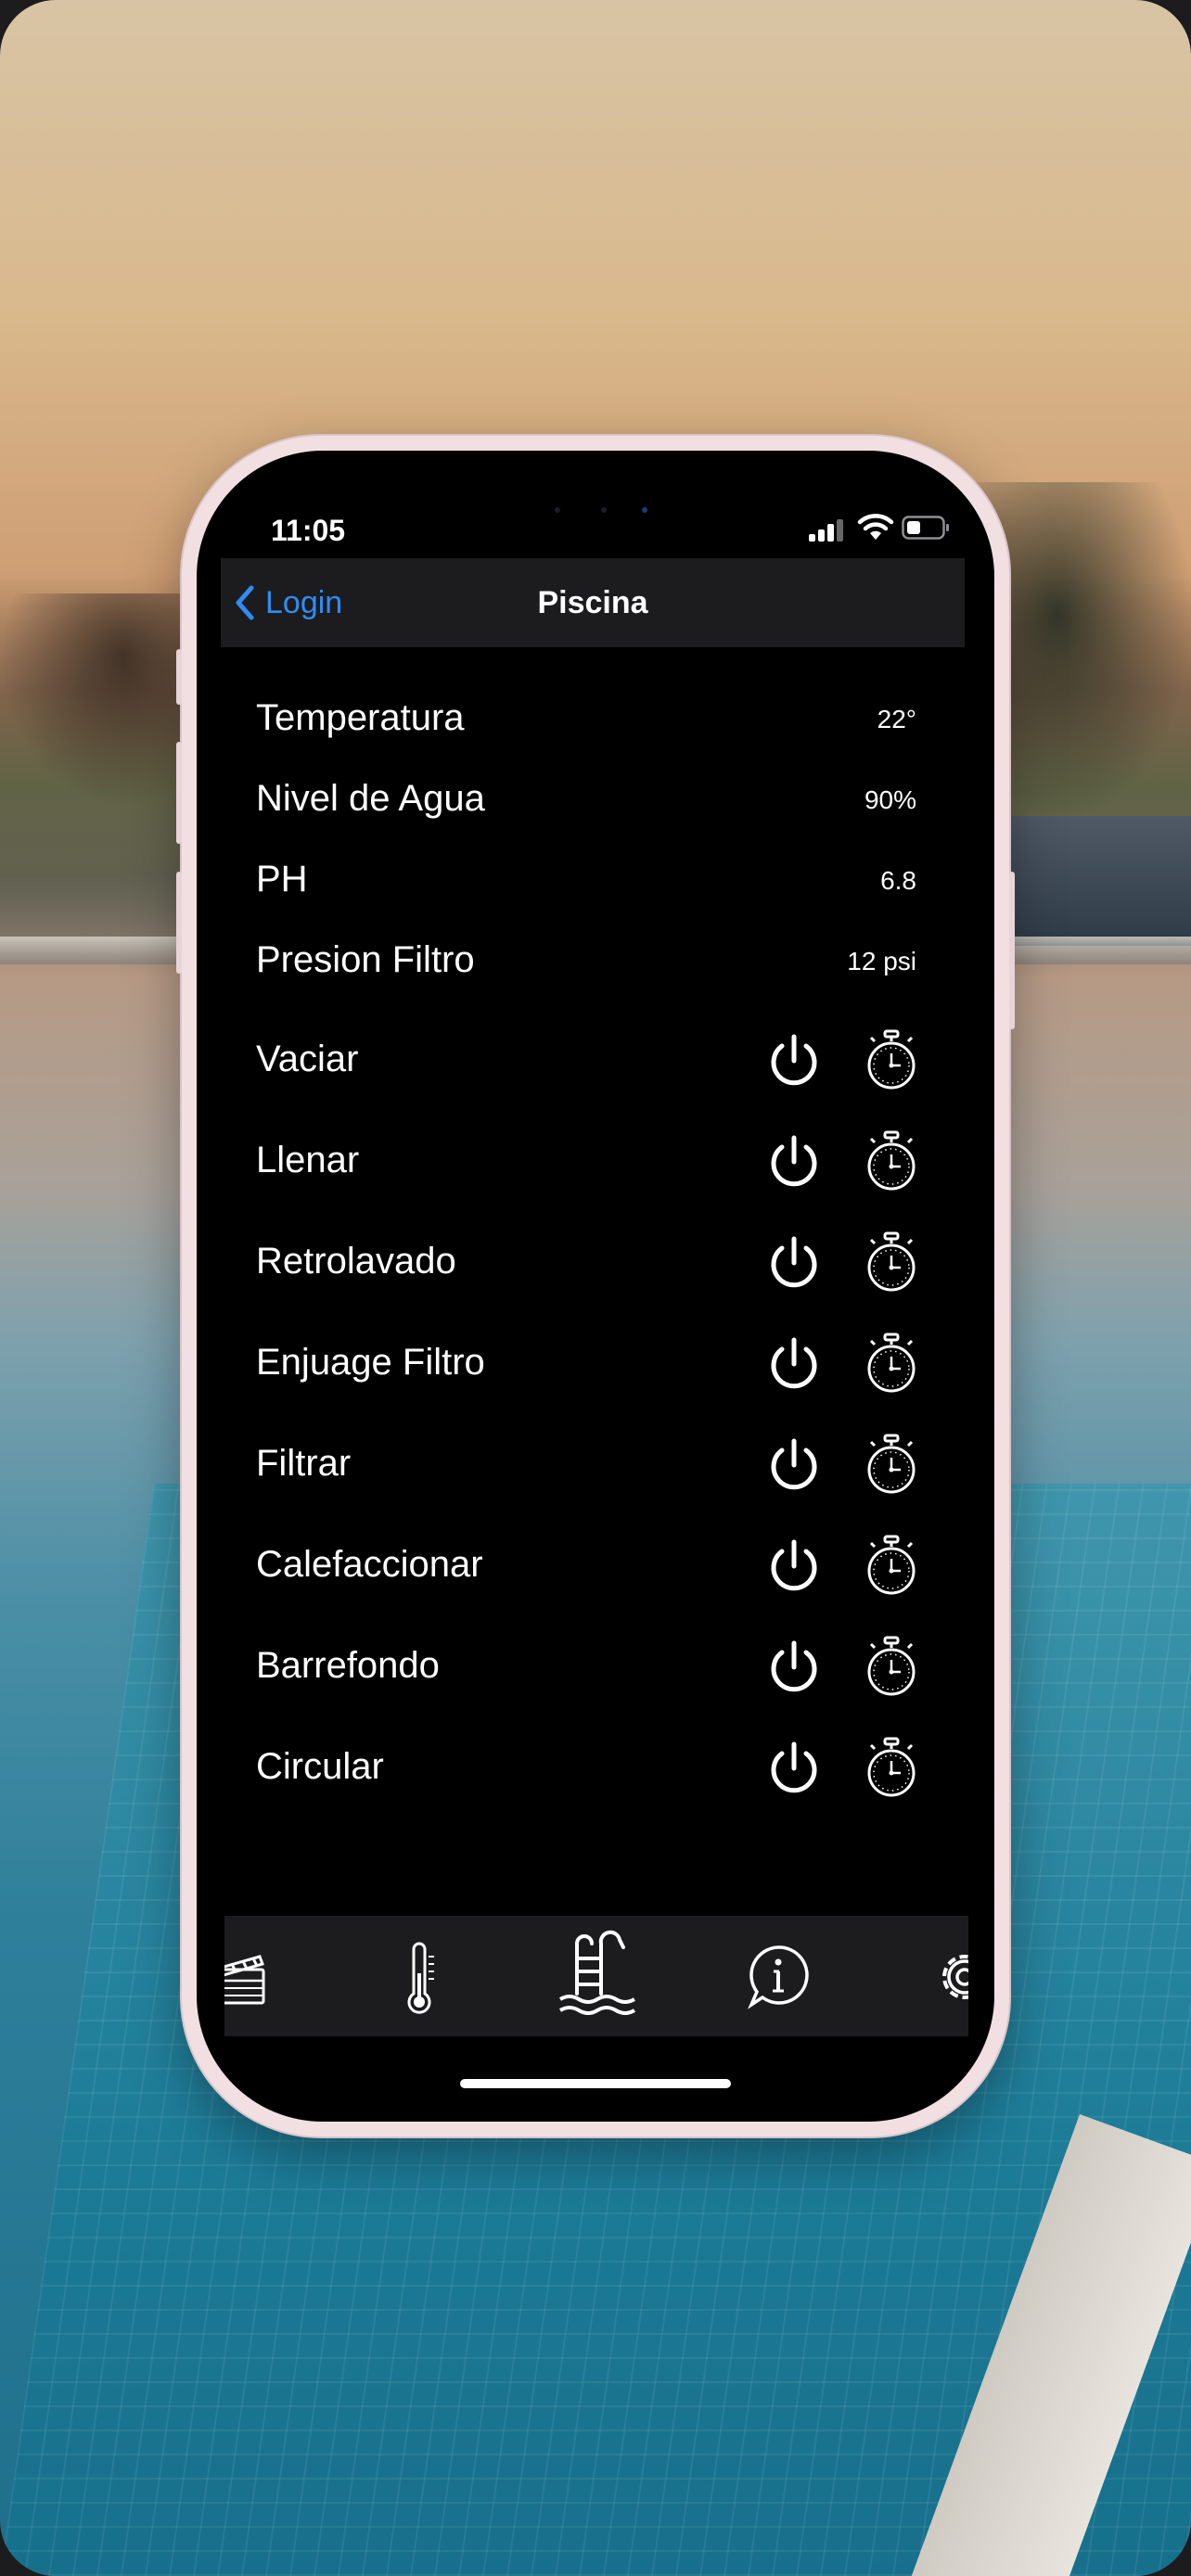  I want to click on tab-pool, so click(597, 1976).